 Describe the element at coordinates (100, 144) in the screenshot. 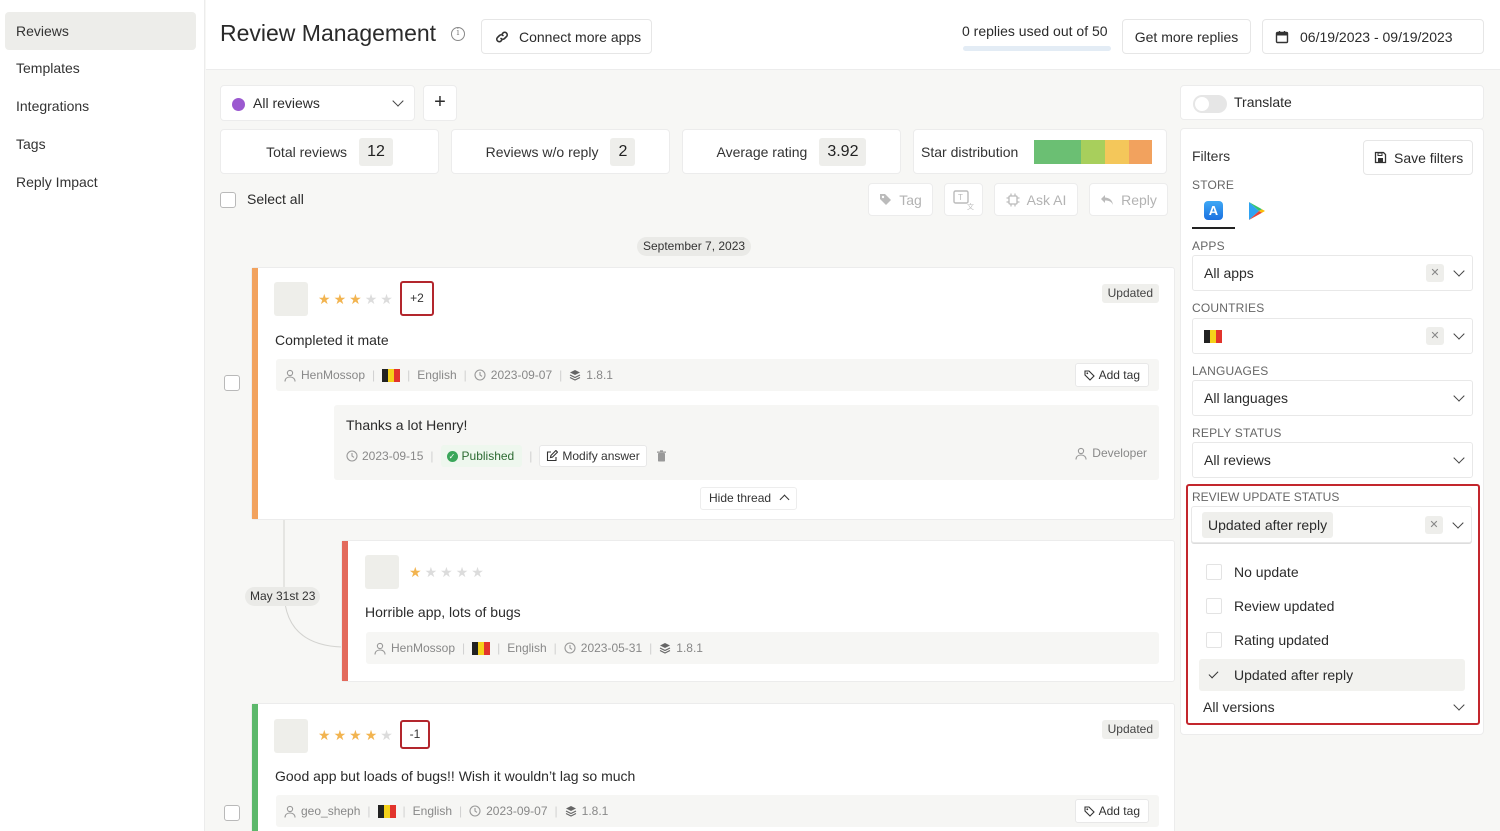

I see `sidebar-item-tags: Tags` at that location.